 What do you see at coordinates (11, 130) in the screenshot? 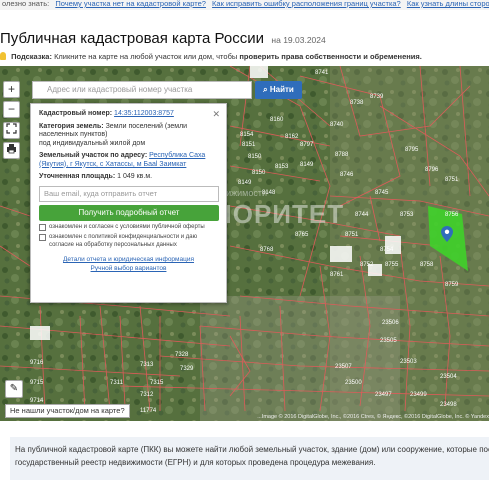
I see `fullscreen-button` at bounding box center [11, 130].